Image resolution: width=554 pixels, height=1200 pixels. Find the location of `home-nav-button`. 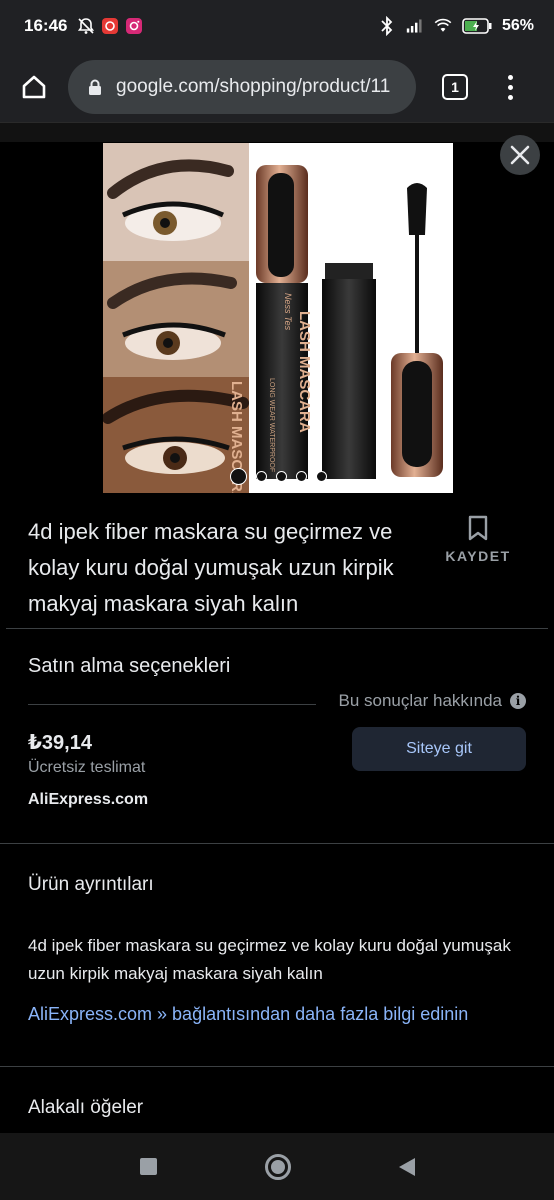

home-nav-button is located at coordinates (277, 1166).